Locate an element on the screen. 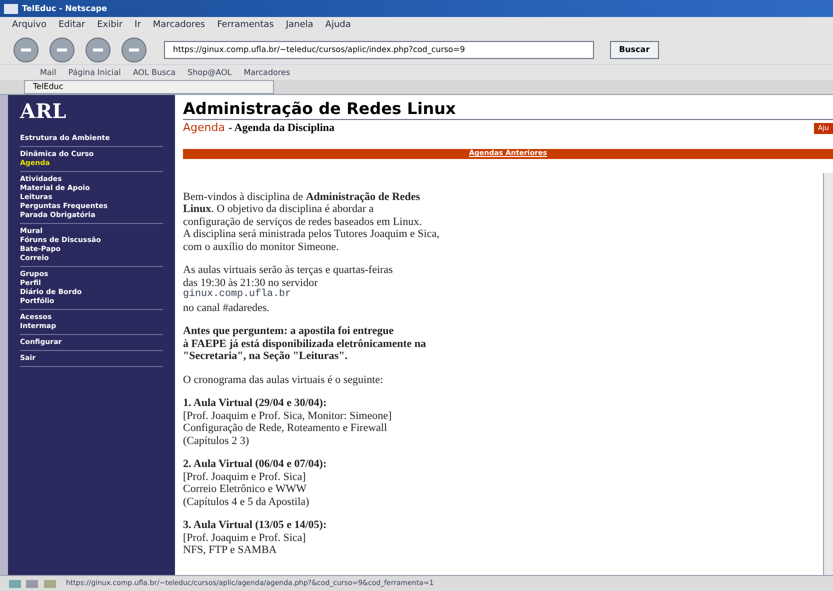 The width and height of the screenshot is (833, 591). body-text: (Capítulos 2 3) is located at coordinates (216, 440).